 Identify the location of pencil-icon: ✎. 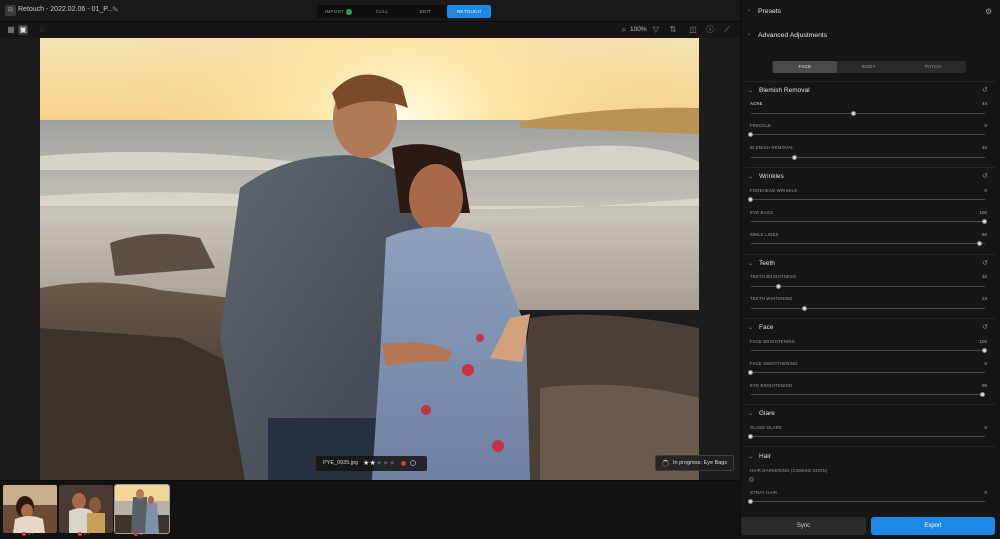
(117, 10).